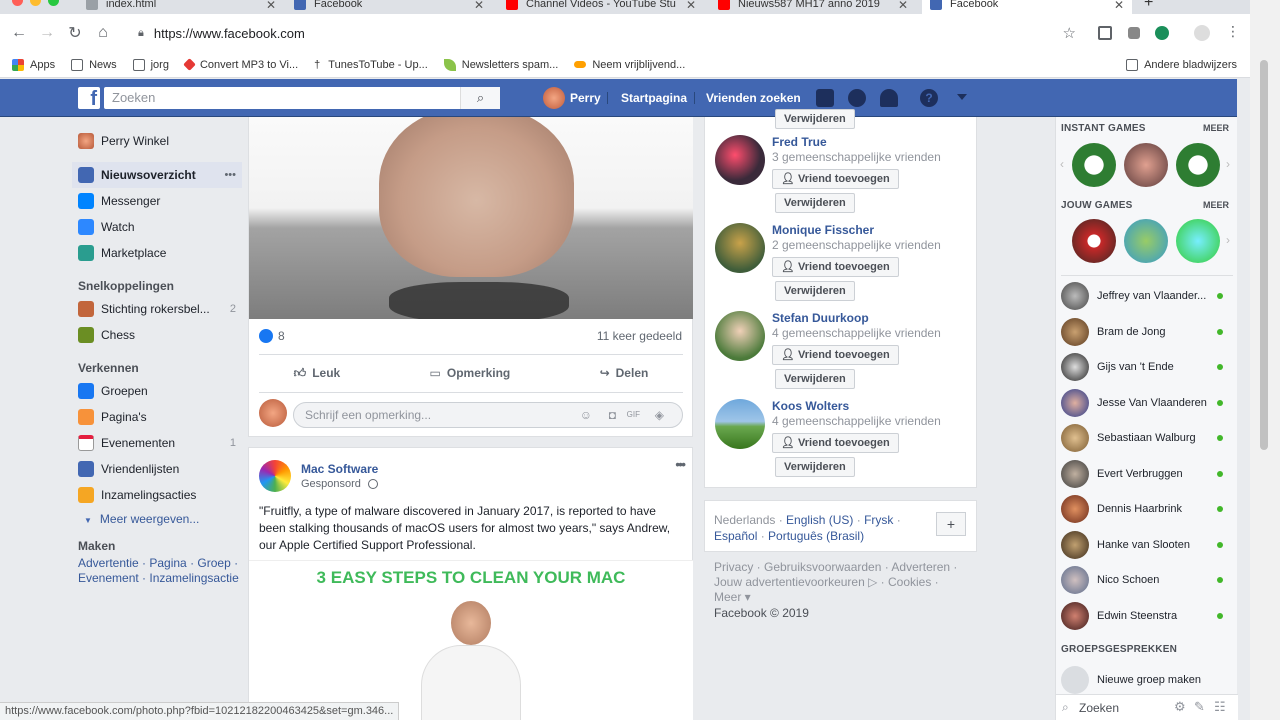 This screenshot has height=720, width=1280. I want to click on reload-icon: ↻, so click(75, 33).